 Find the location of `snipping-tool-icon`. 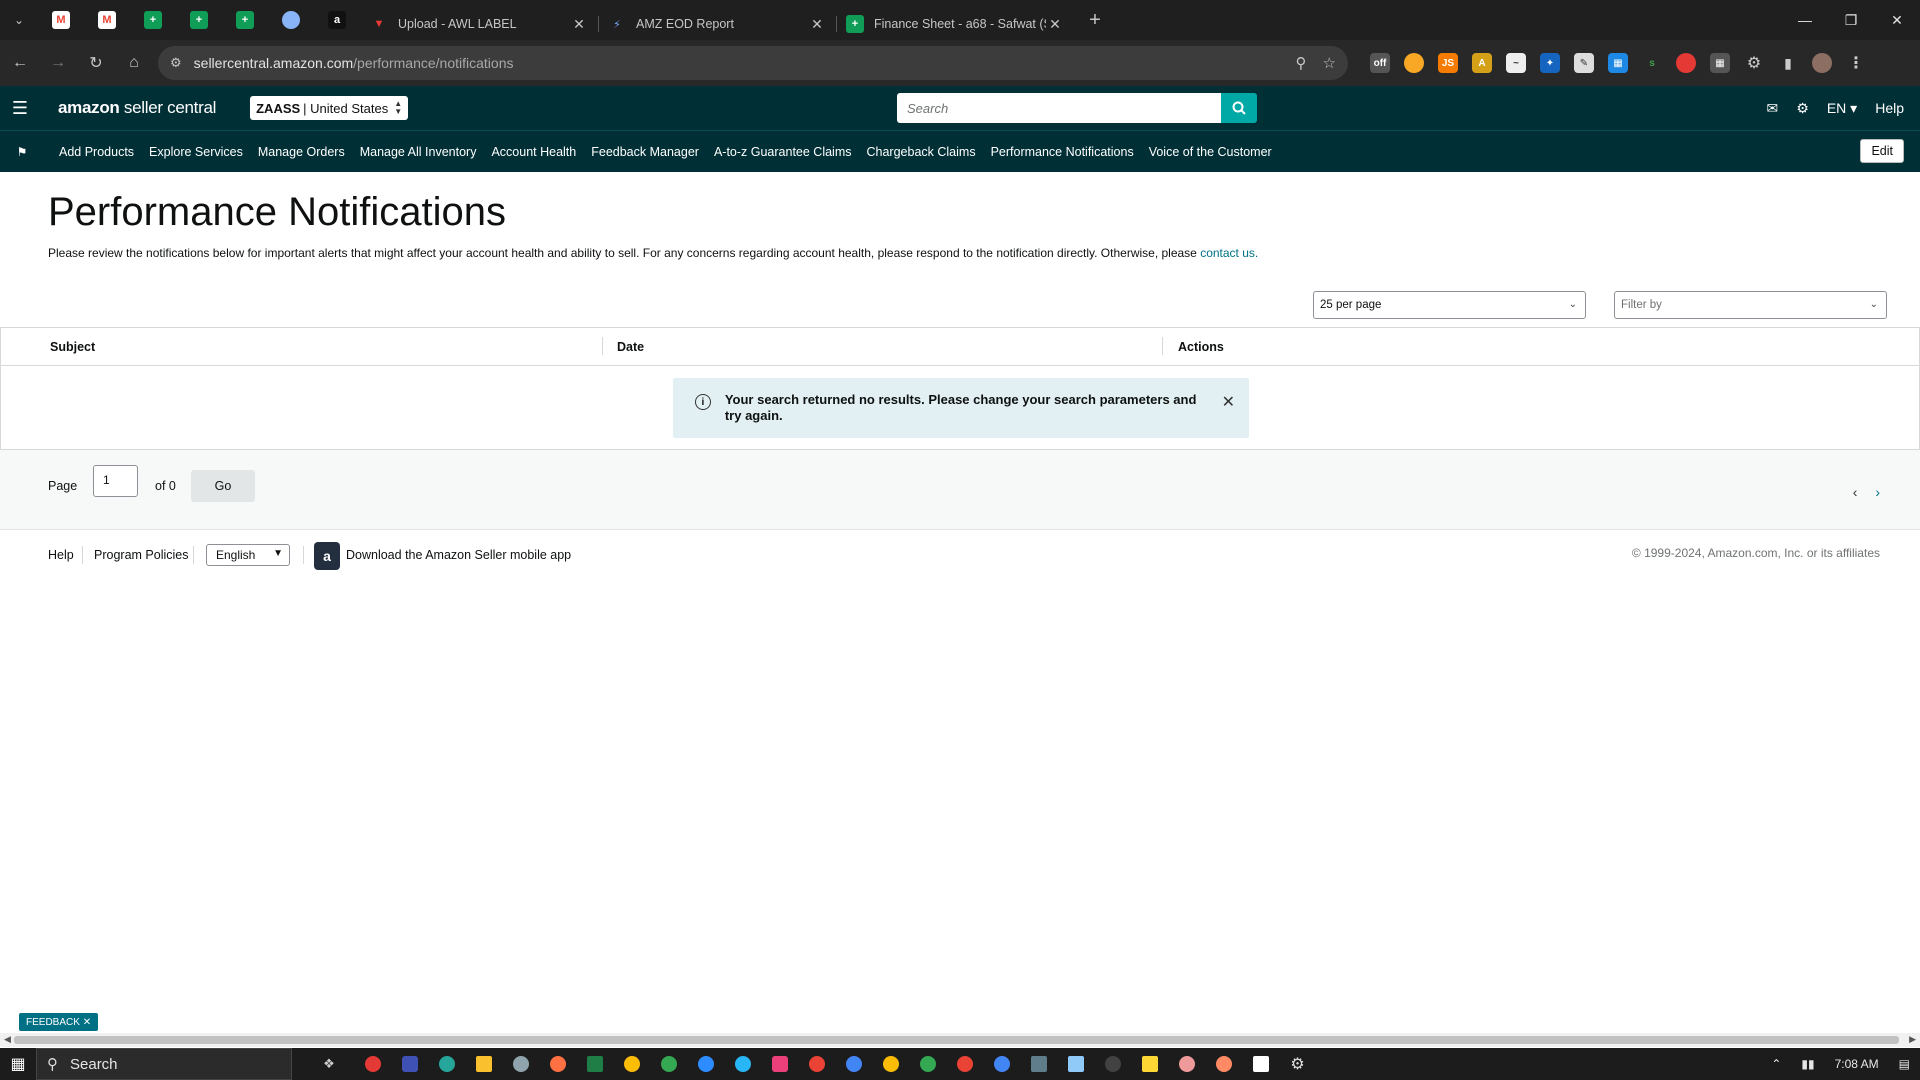

snipping-tool-icon is located at coordinates (1186, 1064).